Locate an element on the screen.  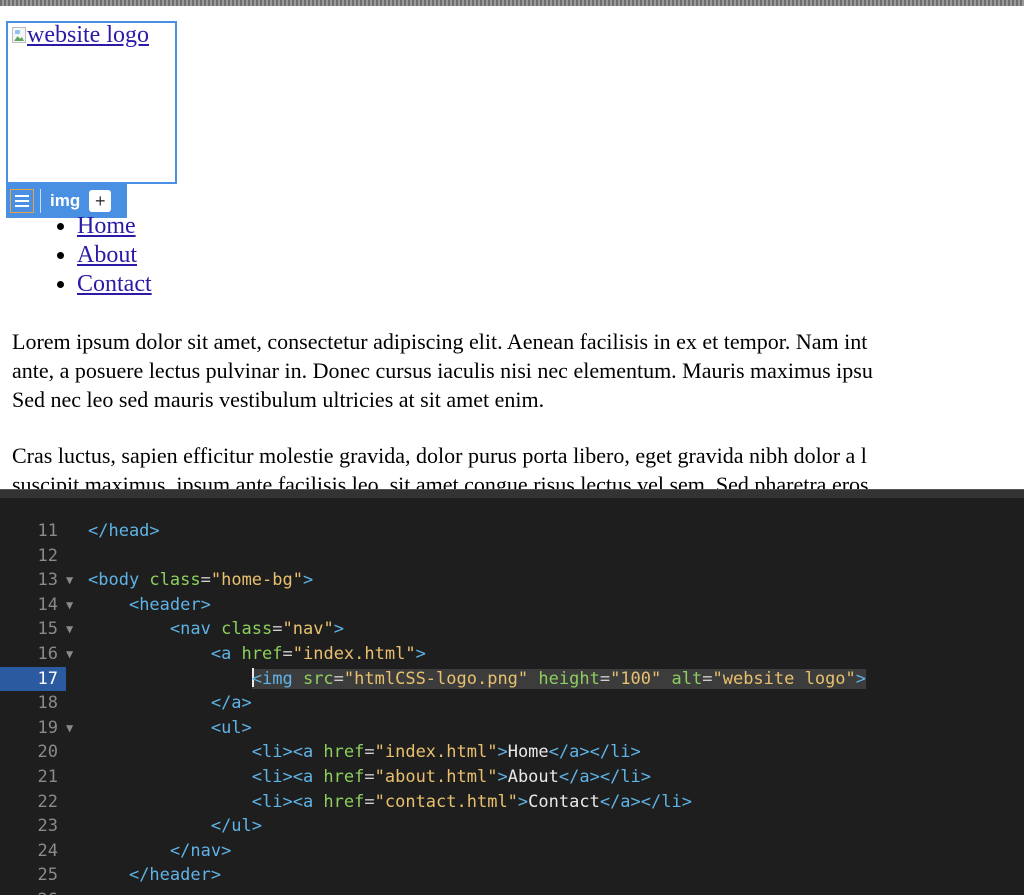
line-number: 26 is located at coordinates (48, 891).